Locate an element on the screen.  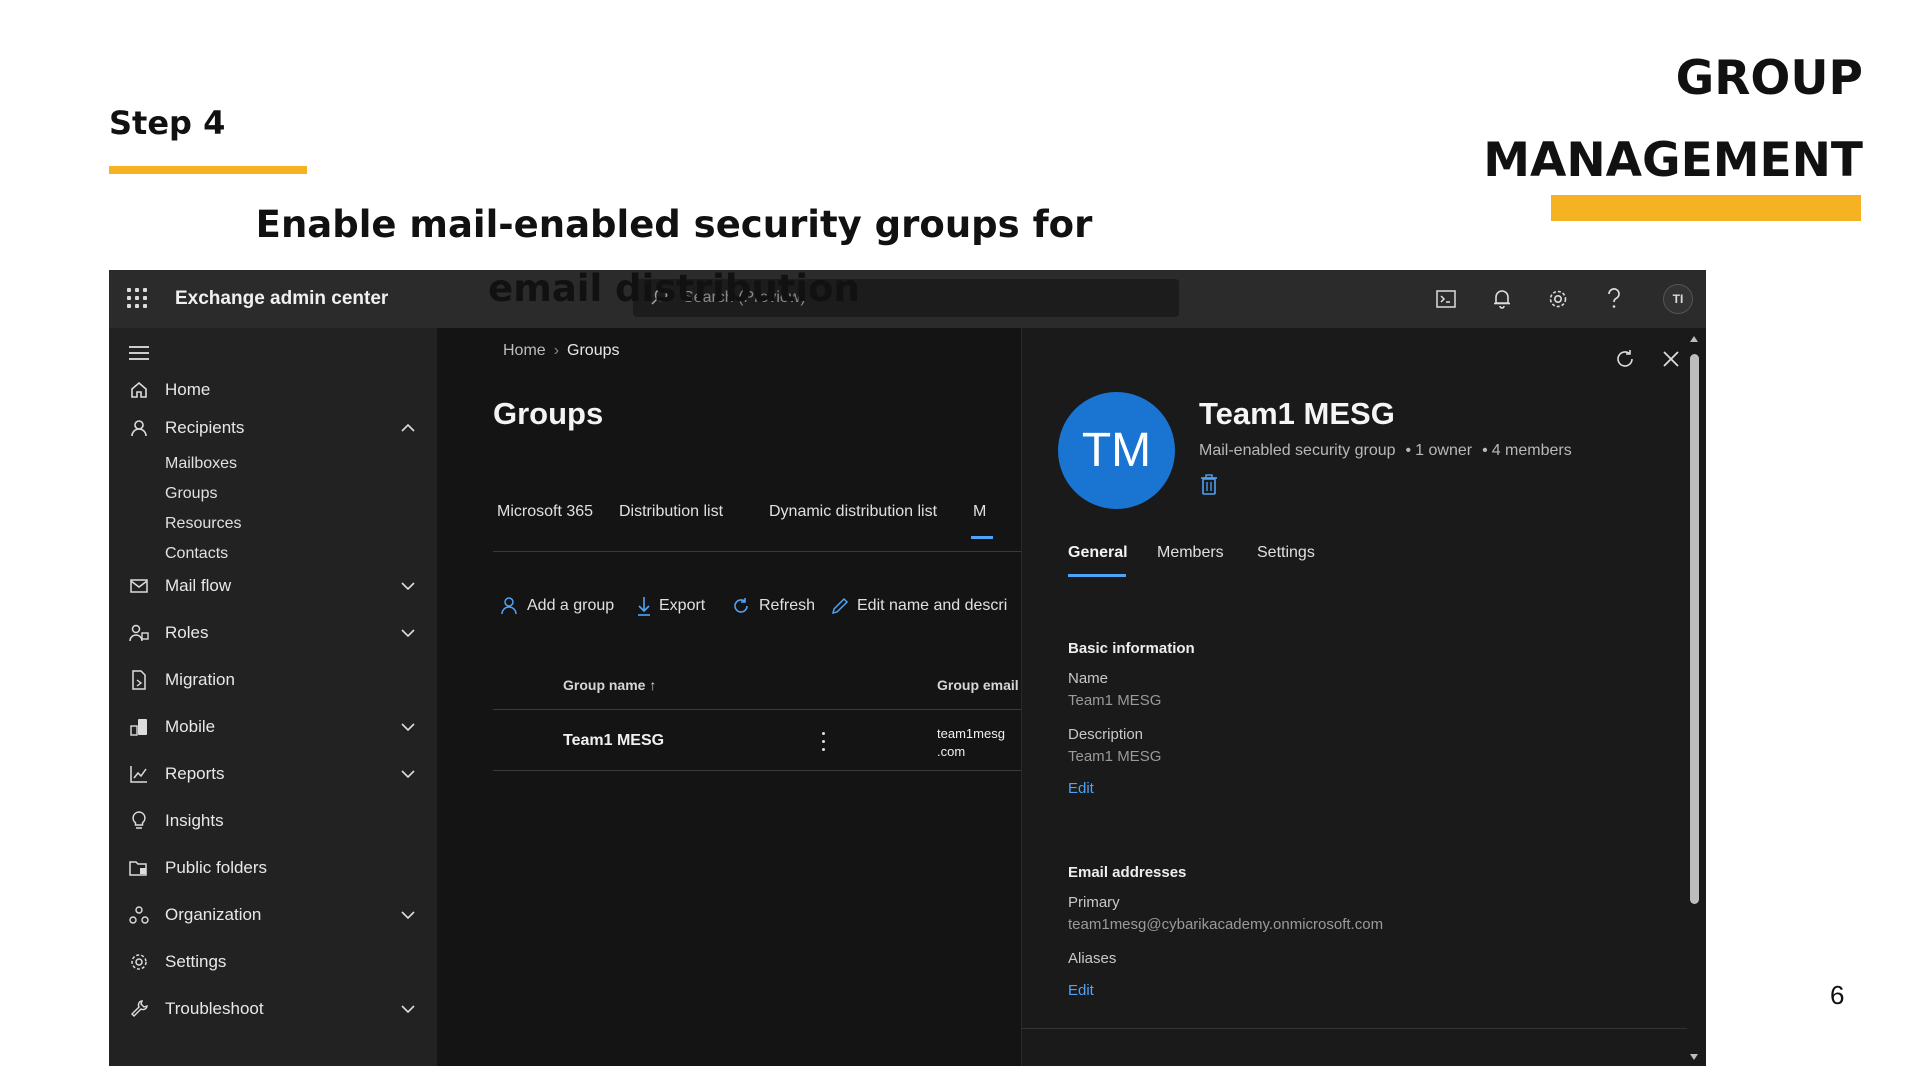
row-divider is located at coordinates (757, 770).